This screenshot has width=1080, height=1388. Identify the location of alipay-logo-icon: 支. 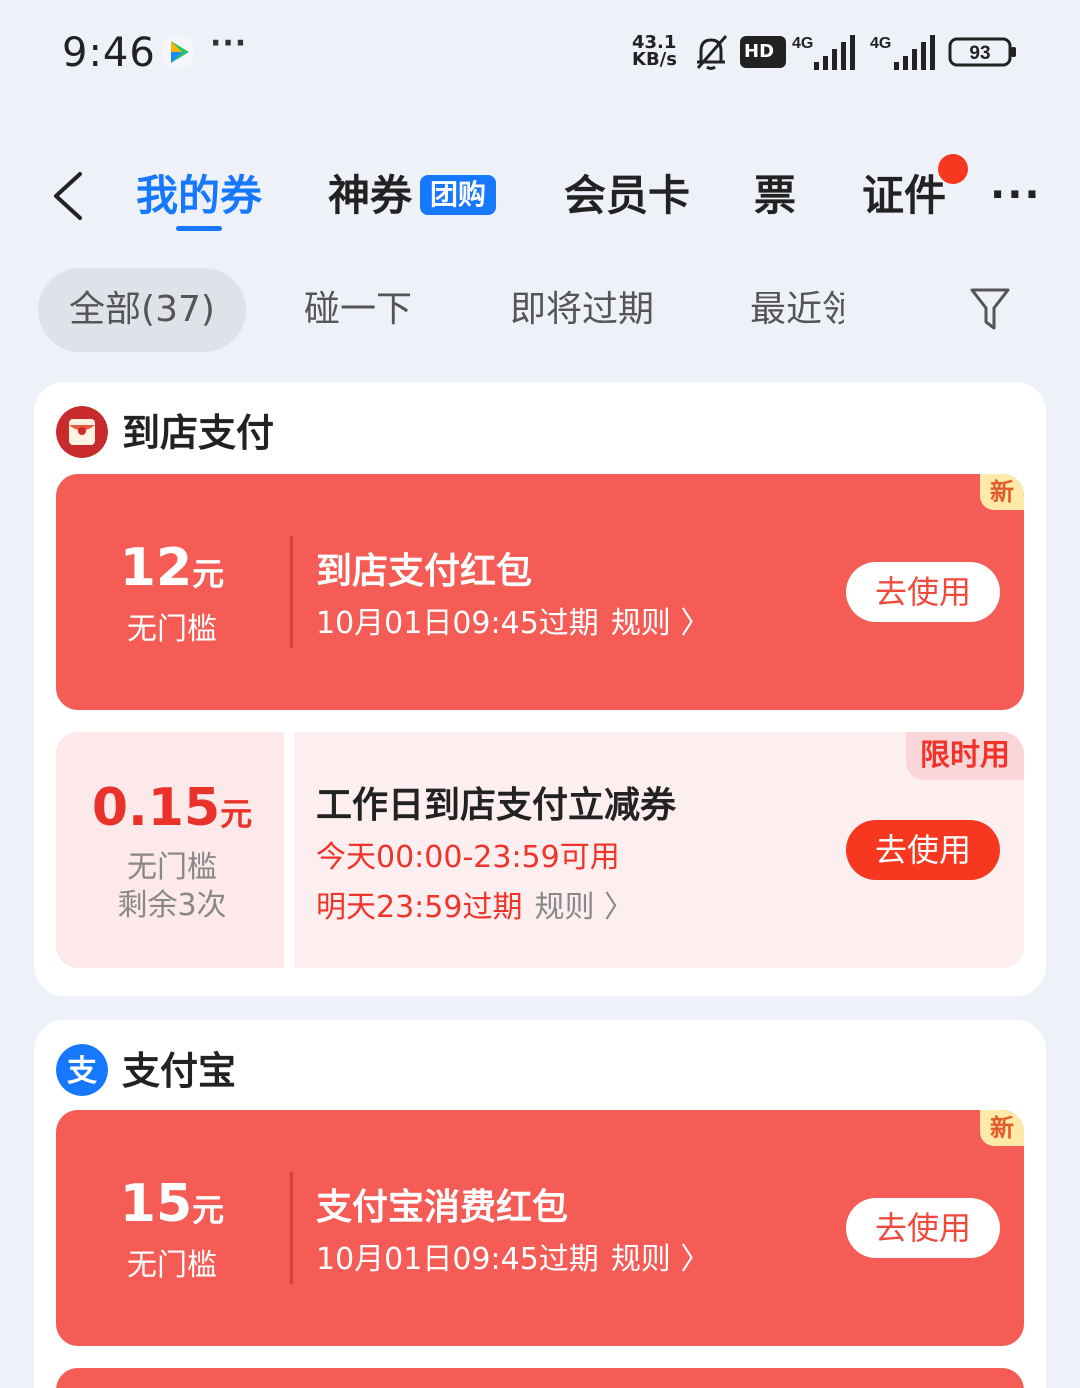
(82, 1070).